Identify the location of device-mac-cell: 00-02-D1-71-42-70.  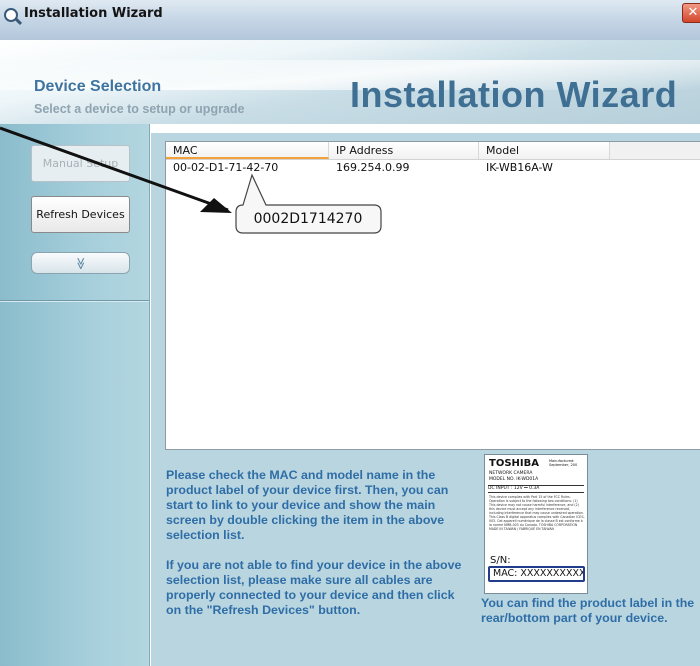
(226, 167).